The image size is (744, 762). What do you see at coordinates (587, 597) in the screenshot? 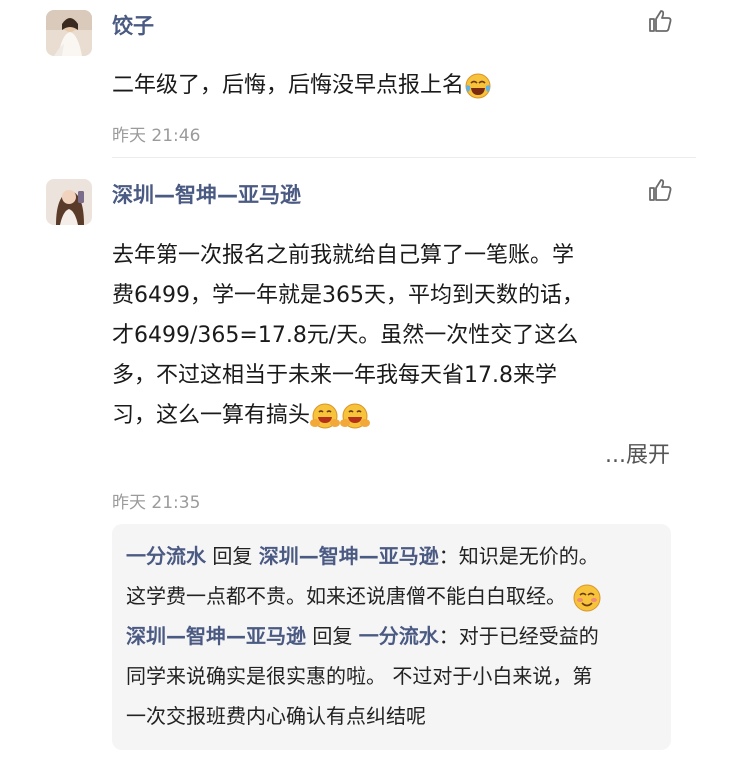
I see `smiling-blush-emoji-icon` at bounding box center [587, 597].